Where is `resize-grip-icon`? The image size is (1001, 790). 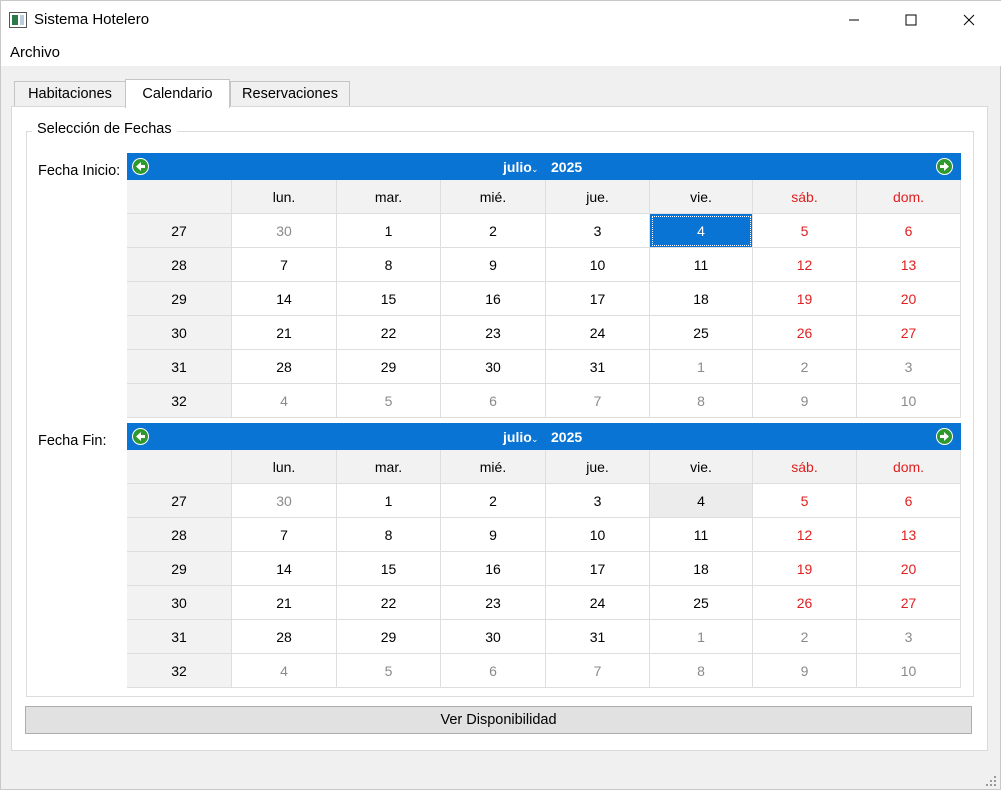 resize-grip-icon is located at coordinates (991, 781).